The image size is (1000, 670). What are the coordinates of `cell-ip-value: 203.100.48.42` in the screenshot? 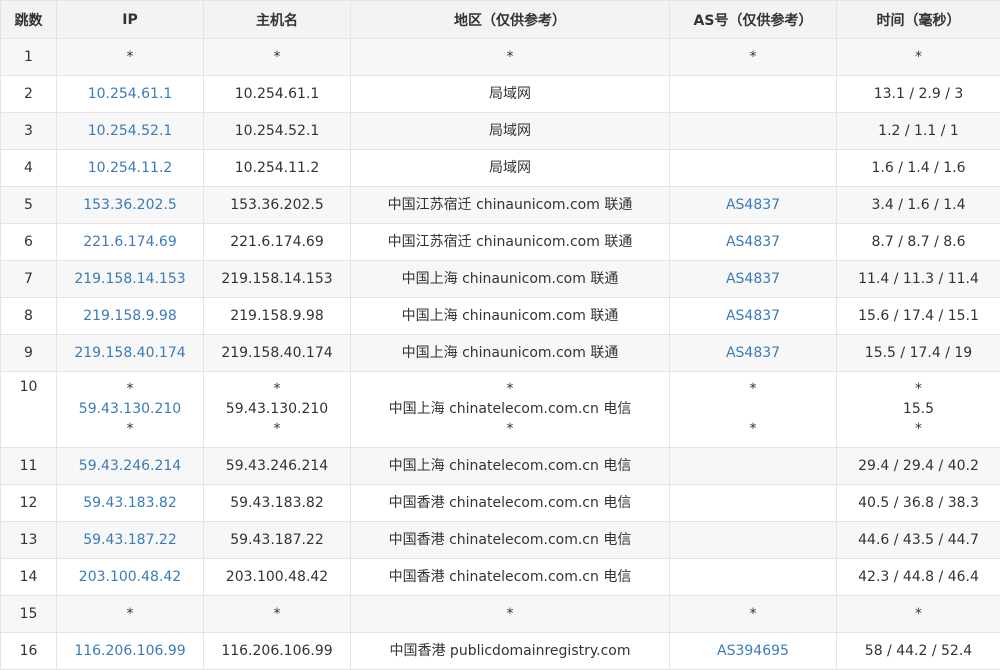 It's located at (130, 577).